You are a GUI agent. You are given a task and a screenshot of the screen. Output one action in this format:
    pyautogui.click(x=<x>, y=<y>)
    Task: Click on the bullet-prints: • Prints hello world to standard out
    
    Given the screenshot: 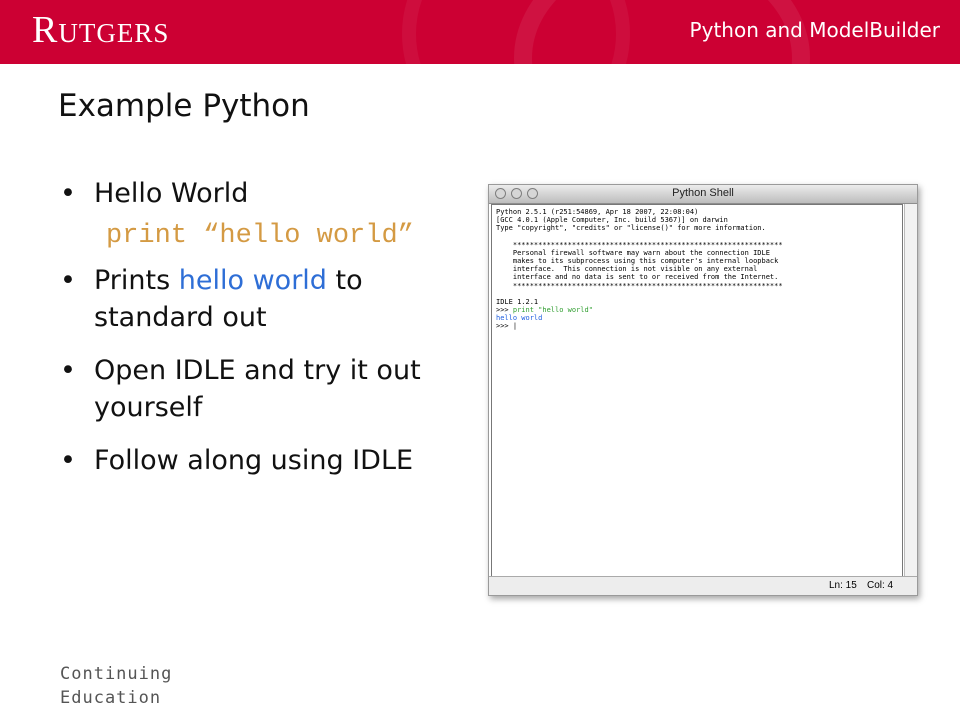 What is the action you would take?
    pyautogui.click(x=270, y=299)
    